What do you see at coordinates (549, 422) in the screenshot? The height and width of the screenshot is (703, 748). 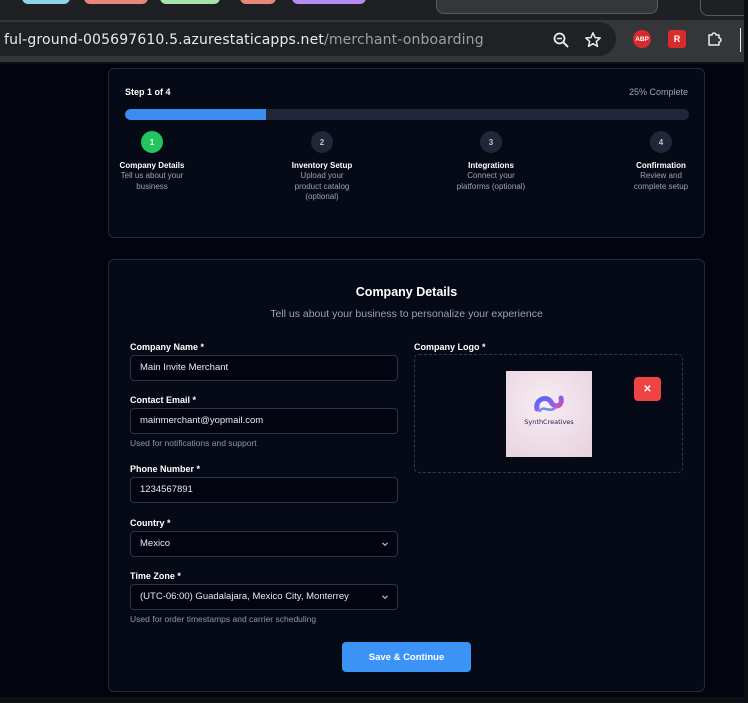 I see `logo-wordmark: SynthCreatives` at bounding box center [549, 422].